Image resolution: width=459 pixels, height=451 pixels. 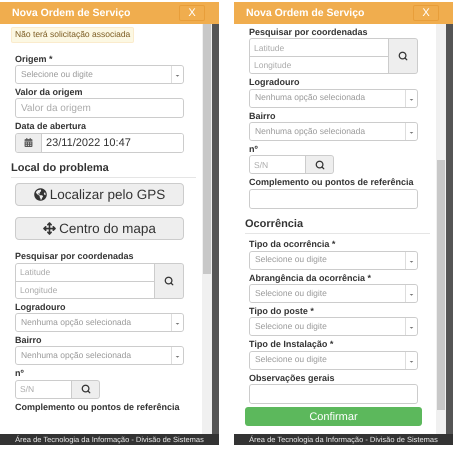 What do you see at coordinates (49, 229) in the screenshot?
I see `move-icon` at bounding box center [49, 229].